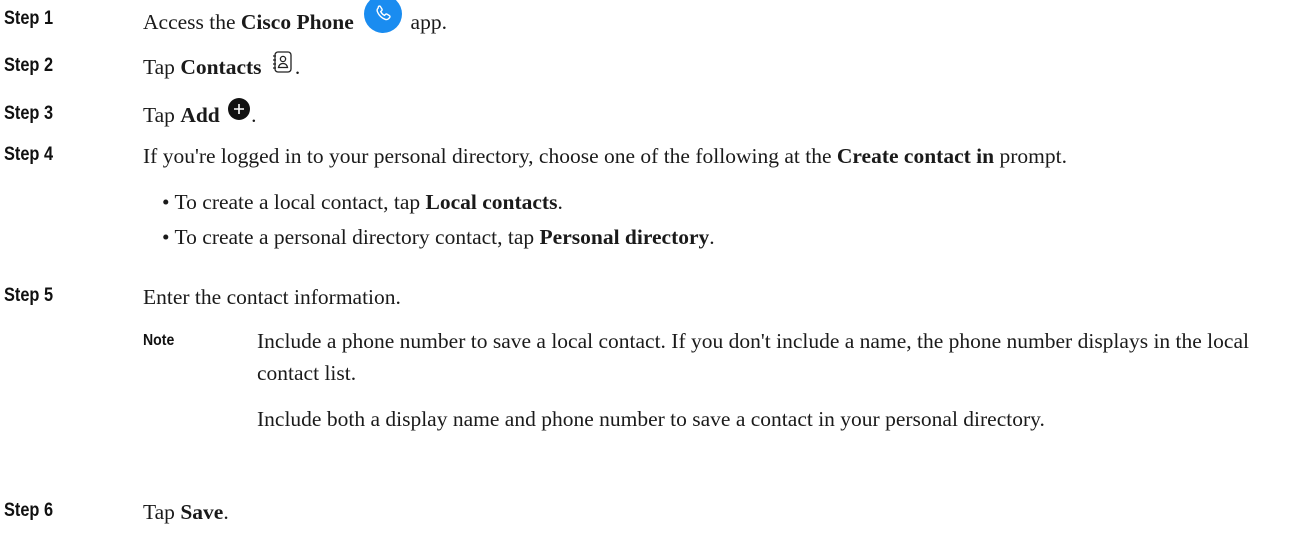 The width and height of the screenshot is (1297, 540). Describe the element at coordinates (239, 112) in the screenshot. I see `add-icon` at that location.